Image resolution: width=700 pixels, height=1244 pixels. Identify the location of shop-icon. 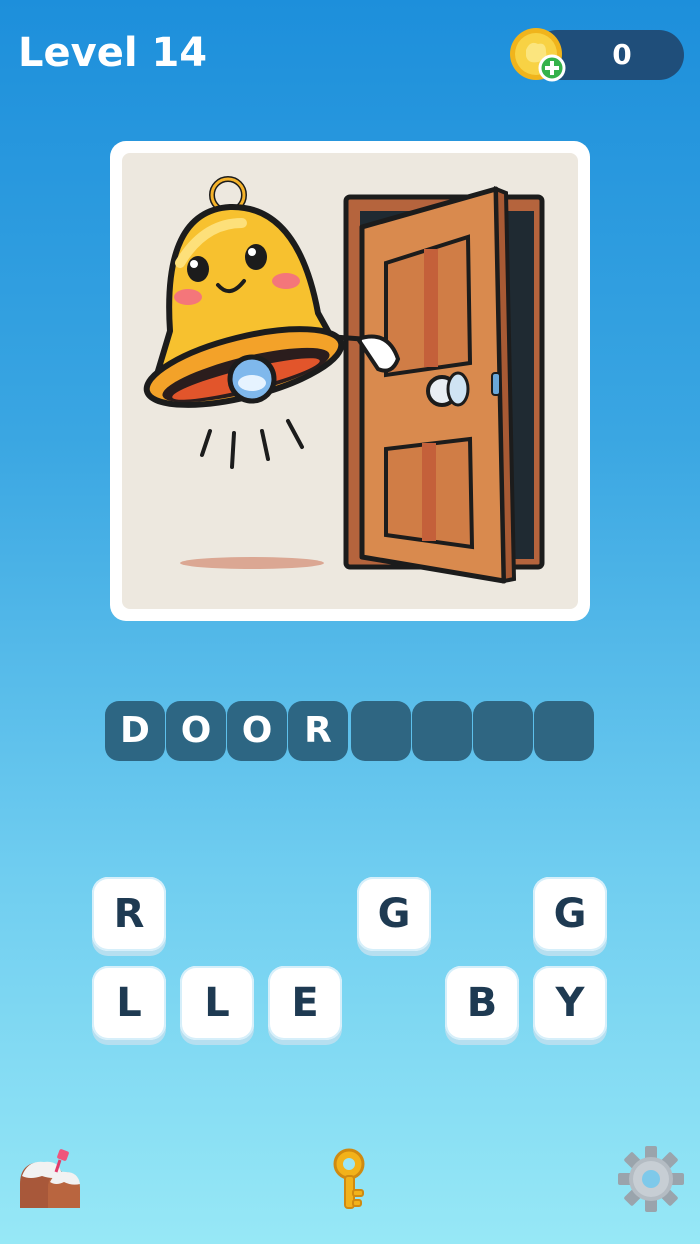
(49, 1179).